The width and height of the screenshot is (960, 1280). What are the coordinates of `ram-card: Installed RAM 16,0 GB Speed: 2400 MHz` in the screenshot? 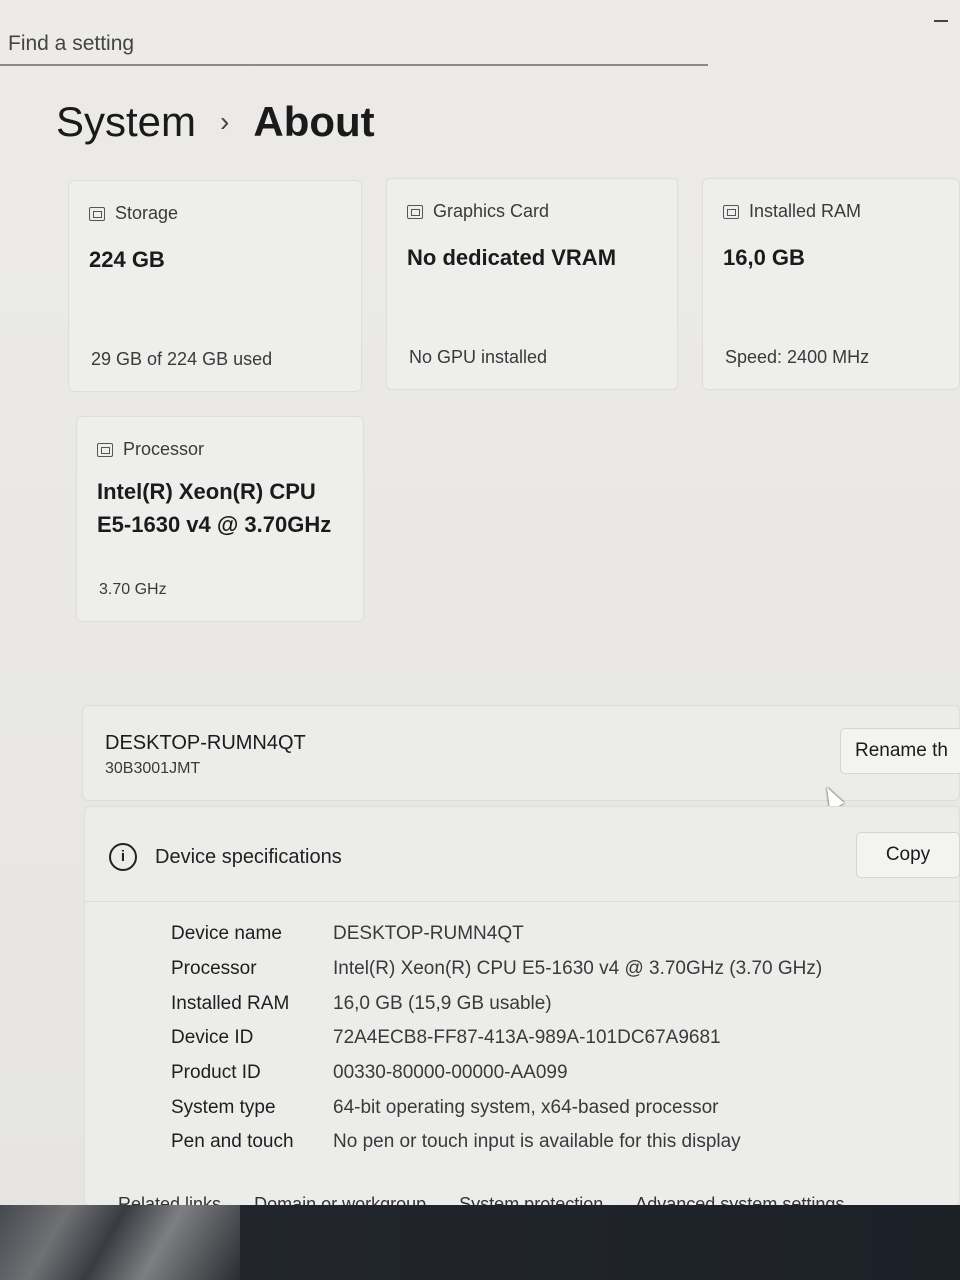 It's located at (831, 284).